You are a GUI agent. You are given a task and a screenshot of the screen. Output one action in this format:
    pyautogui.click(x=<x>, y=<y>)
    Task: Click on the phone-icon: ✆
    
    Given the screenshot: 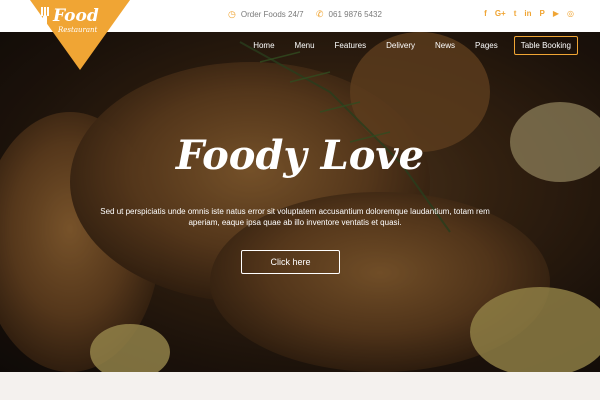 What is the action you would take?
    pyautogui.click(x=320, y=14)
    